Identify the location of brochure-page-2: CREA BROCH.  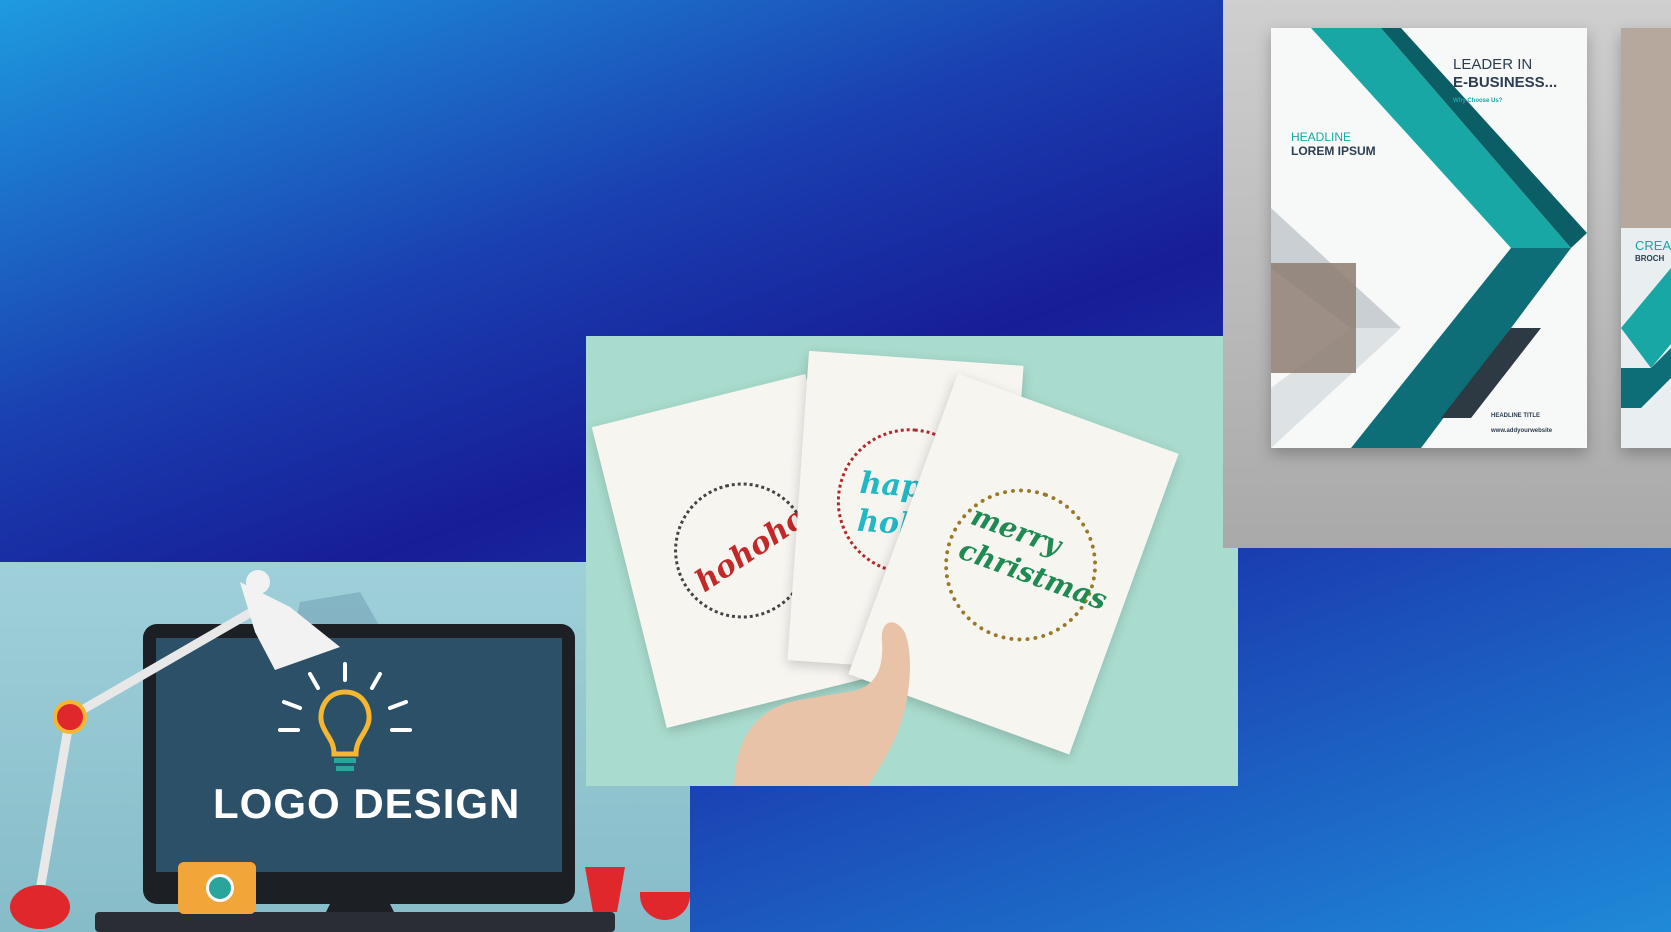
(1646, 238).